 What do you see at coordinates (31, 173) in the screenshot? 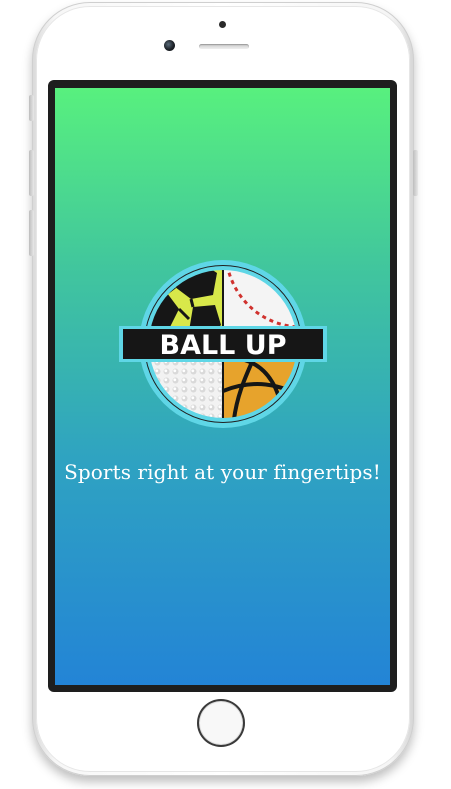
I see `volume-up-button` at bounding box center [31, 173].